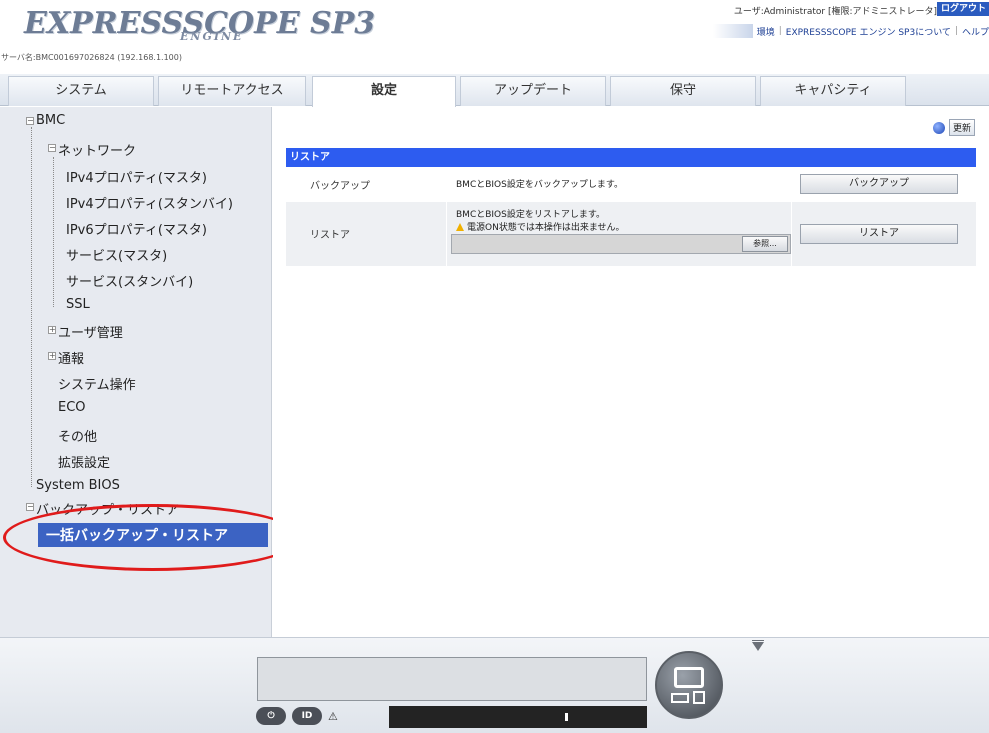  What do you see at coordinates (90, 331) in the screenshot?
I see `sidebar-item-user-mgmt: ユーザ管理` at bounding box center [90, 331].